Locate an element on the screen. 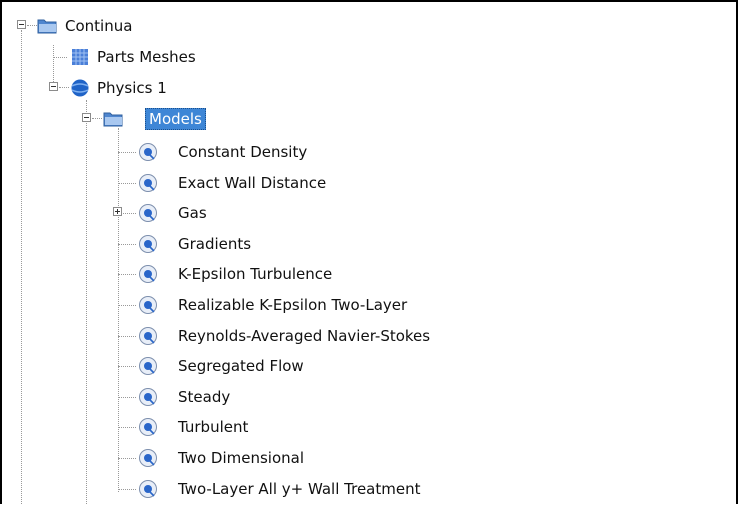 This screenshot has width=742, height=508. tree-item-model: Gas is located at coordinates (250, 213).